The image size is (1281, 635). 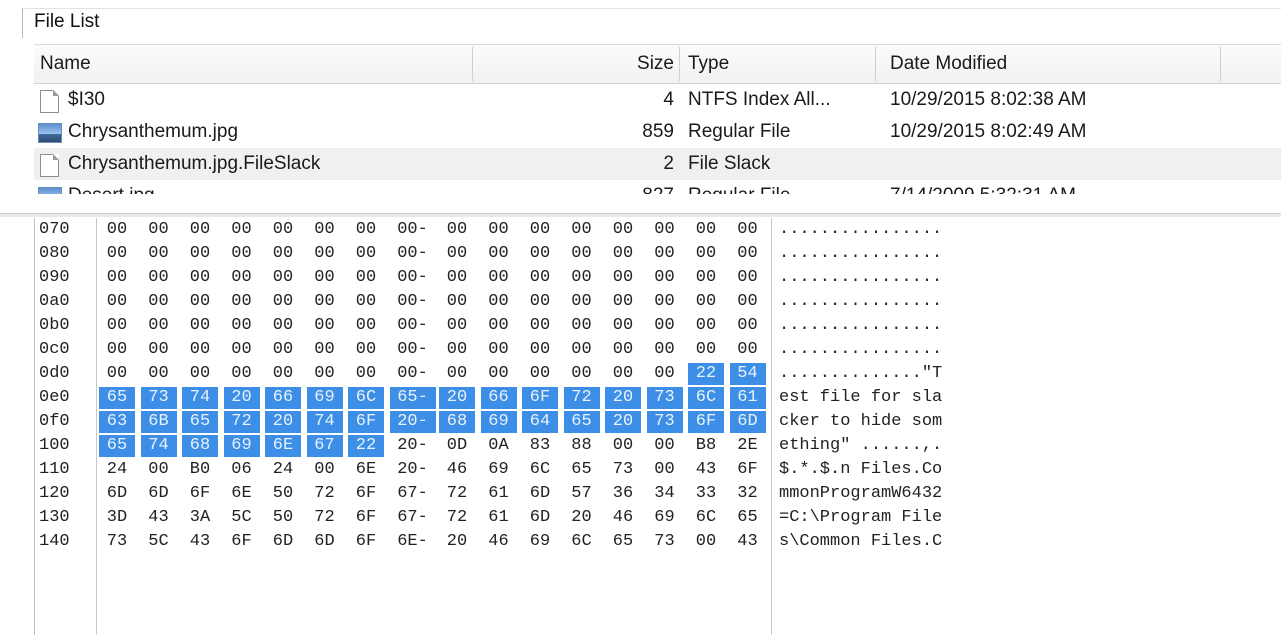 I want to click on hex-byte: 5C, so click(x=159, y=542).